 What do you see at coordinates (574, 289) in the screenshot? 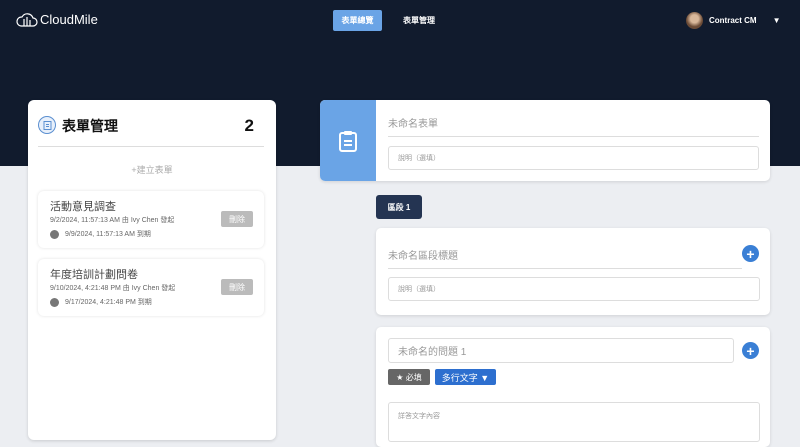
I see `section-description-input: 說明（選填）` at bounding box center [574, 289].